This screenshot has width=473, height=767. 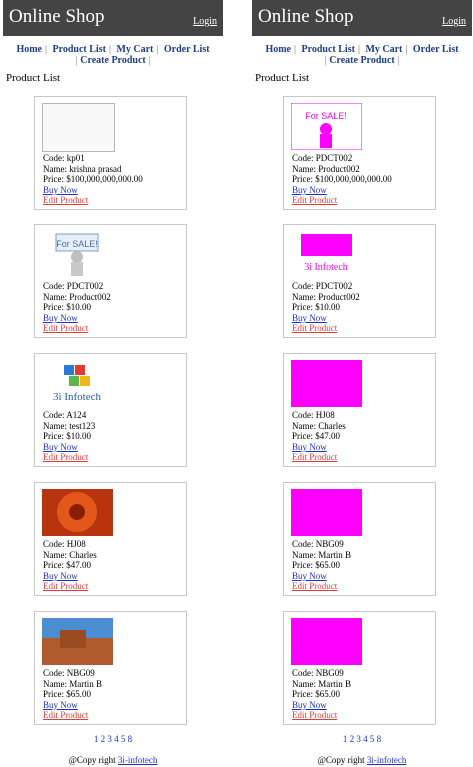 What do you see at coordinates (316, 436) in the screenshot?
I see `product-price: Price: $47.00` at bounding box center [316, 436].